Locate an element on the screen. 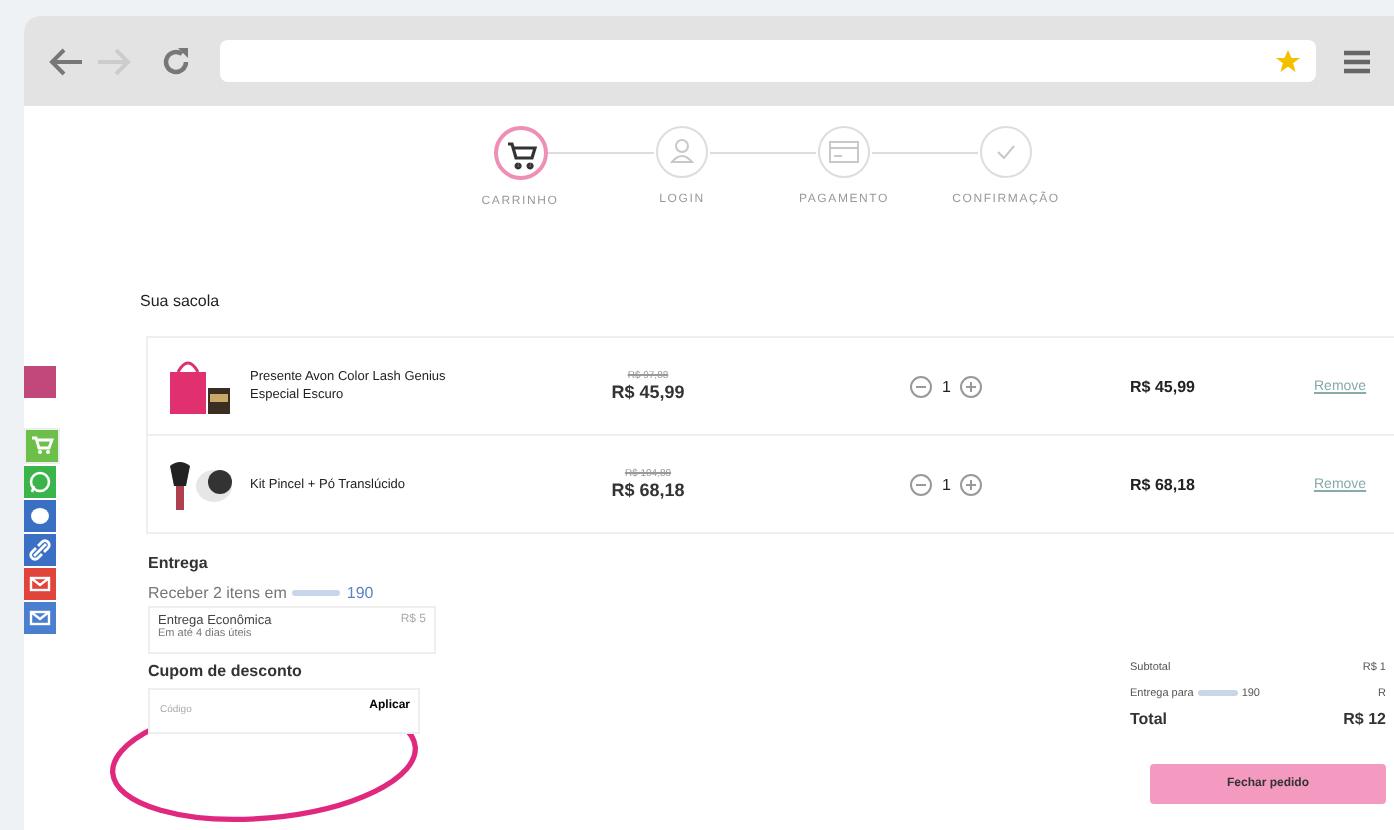 This screenshot has width=1394, height=830. price: R$ 68,18 is located at coordinates (648, 490).